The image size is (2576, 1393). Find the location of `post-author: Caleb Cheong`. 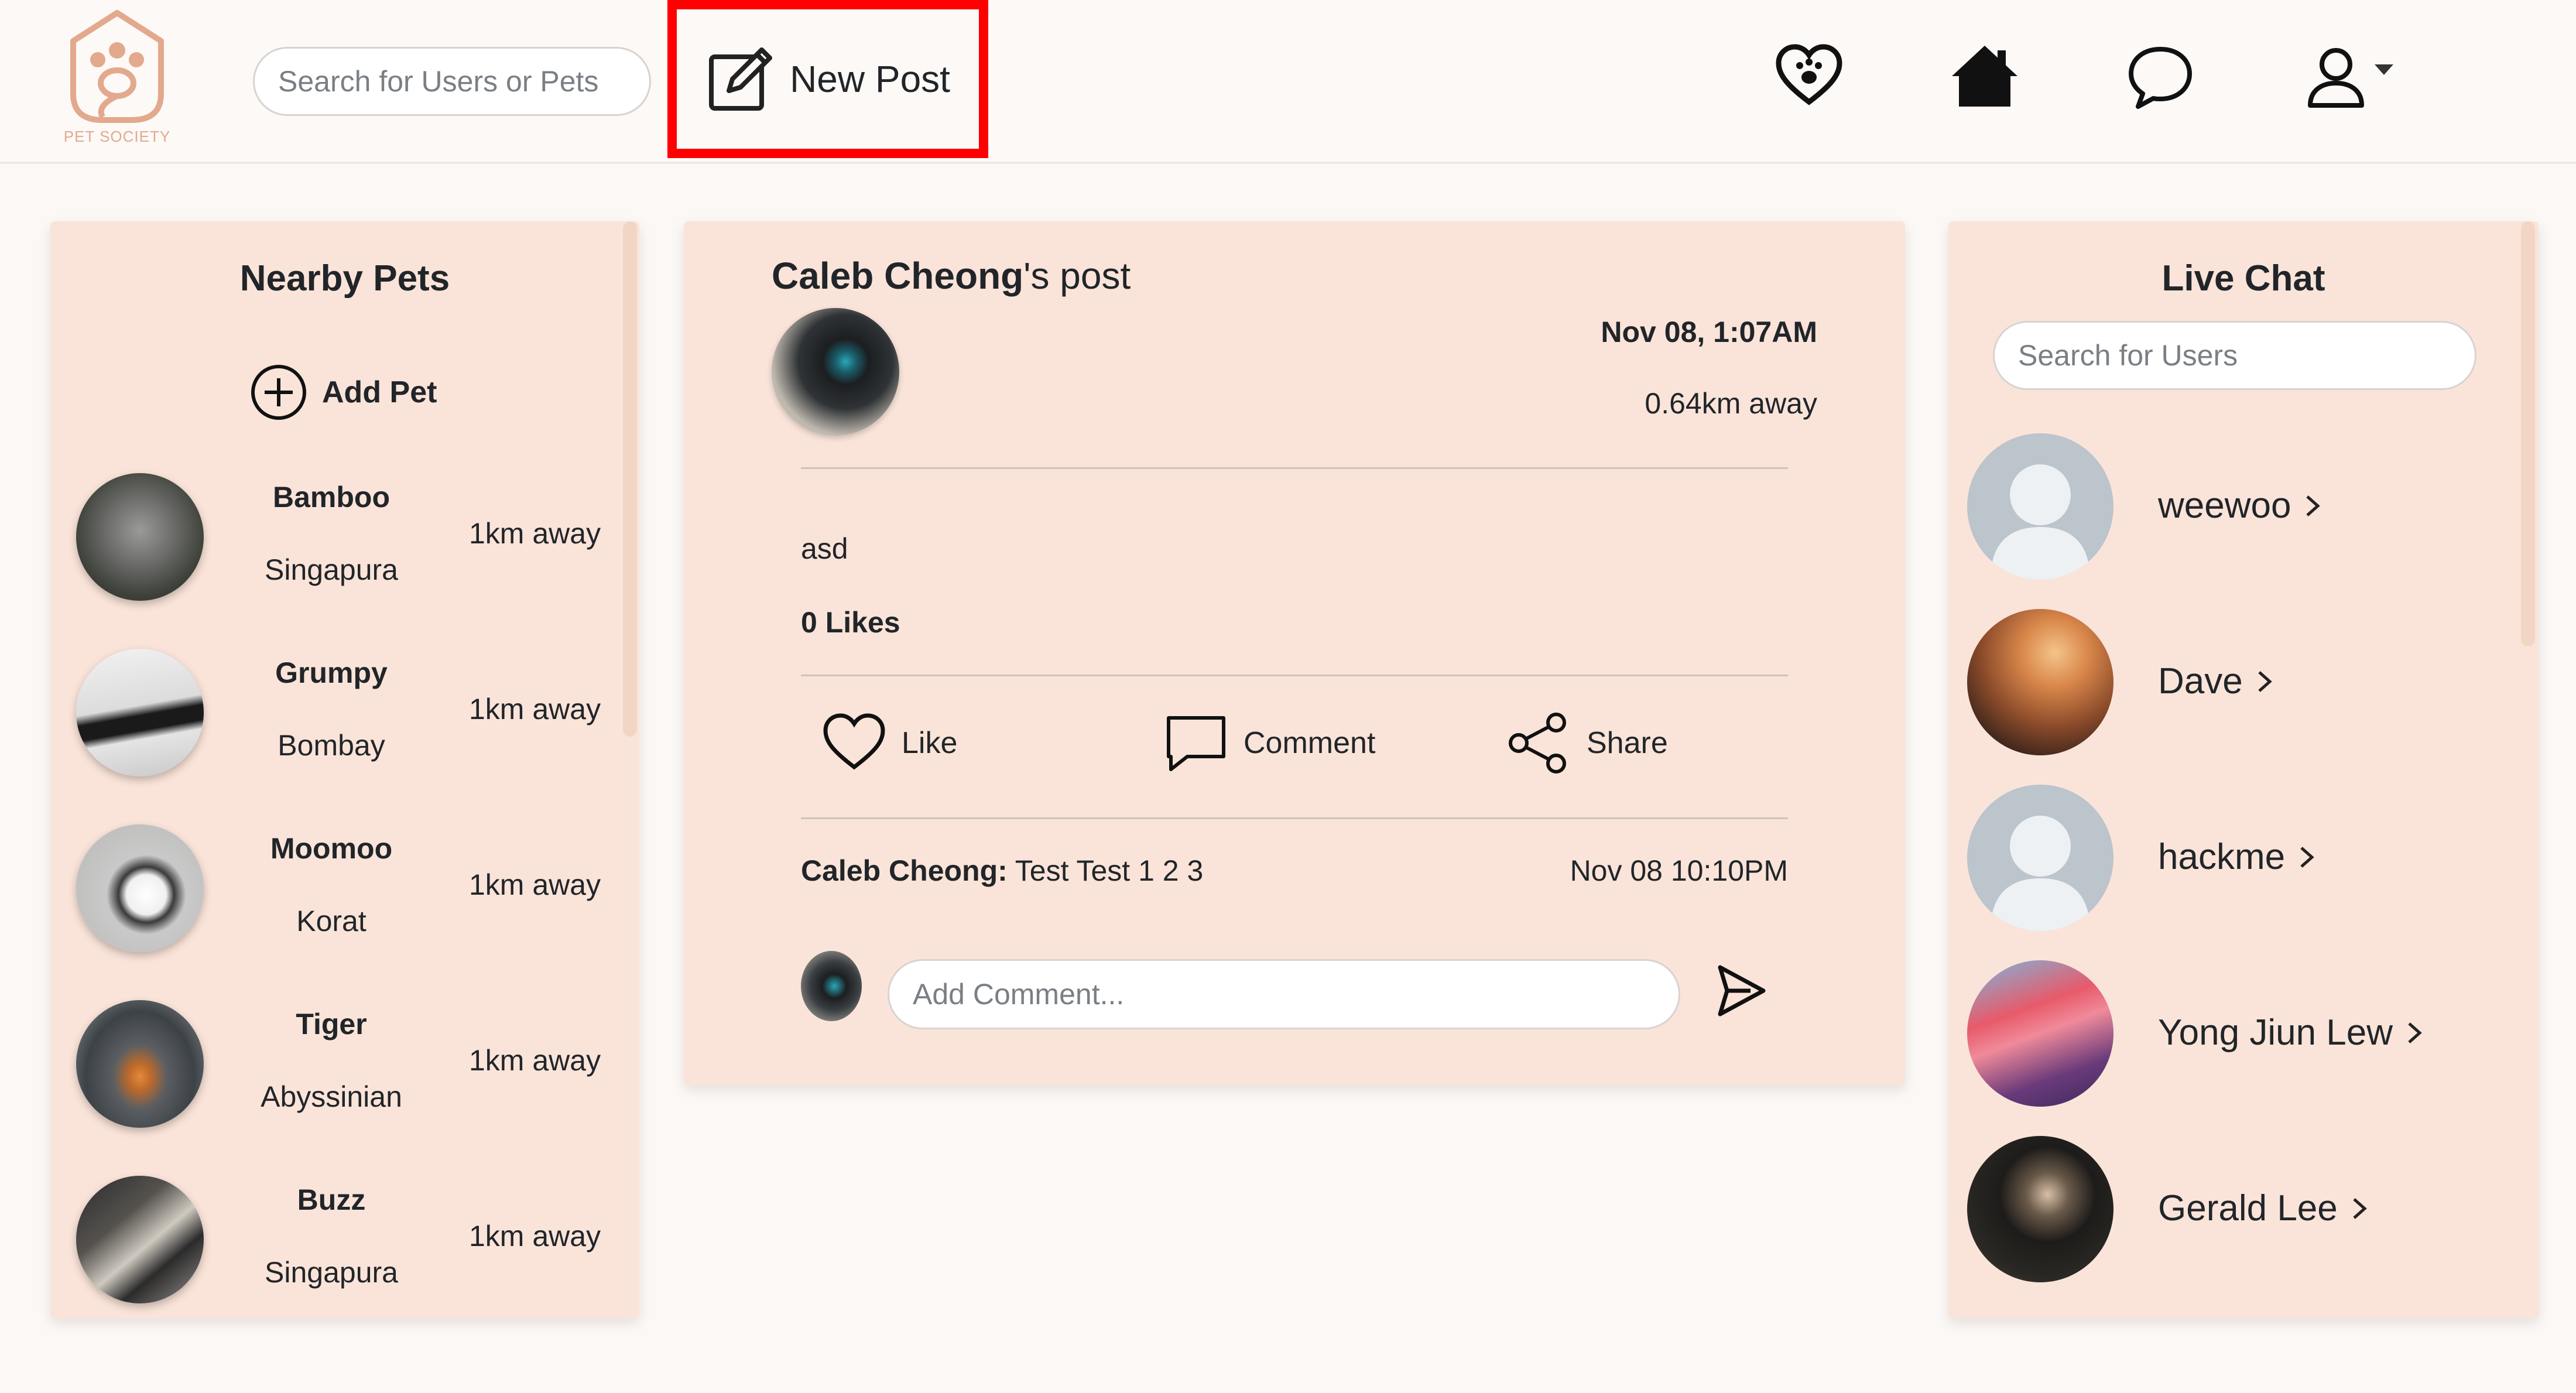

post-author: Caleb Cheong is located at coordinates (897, 276).